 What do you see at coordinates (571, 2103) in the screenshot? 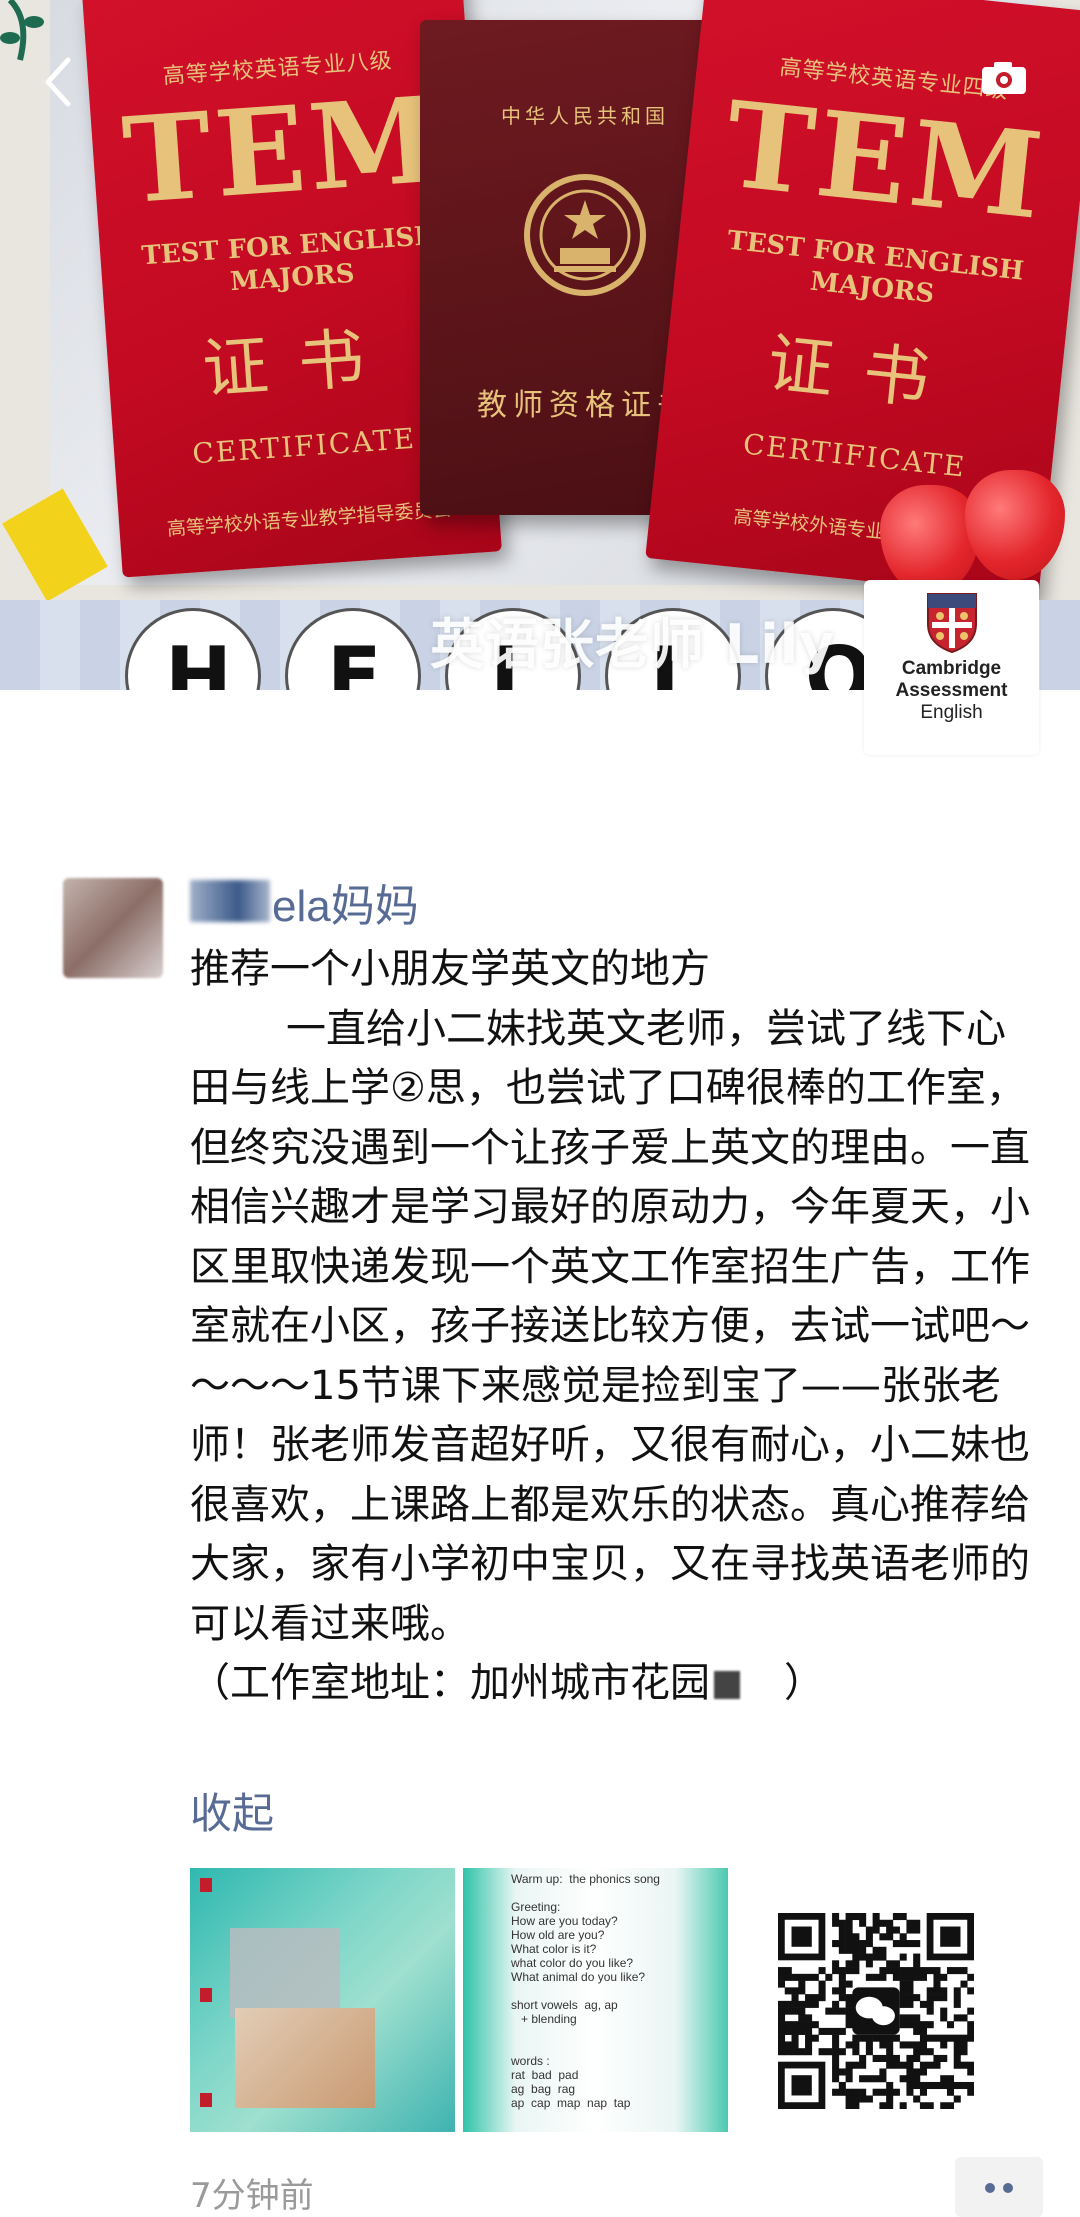
I see `lesson-plan-line: ap cap map nap tap` at bounding box center [571, 2103].